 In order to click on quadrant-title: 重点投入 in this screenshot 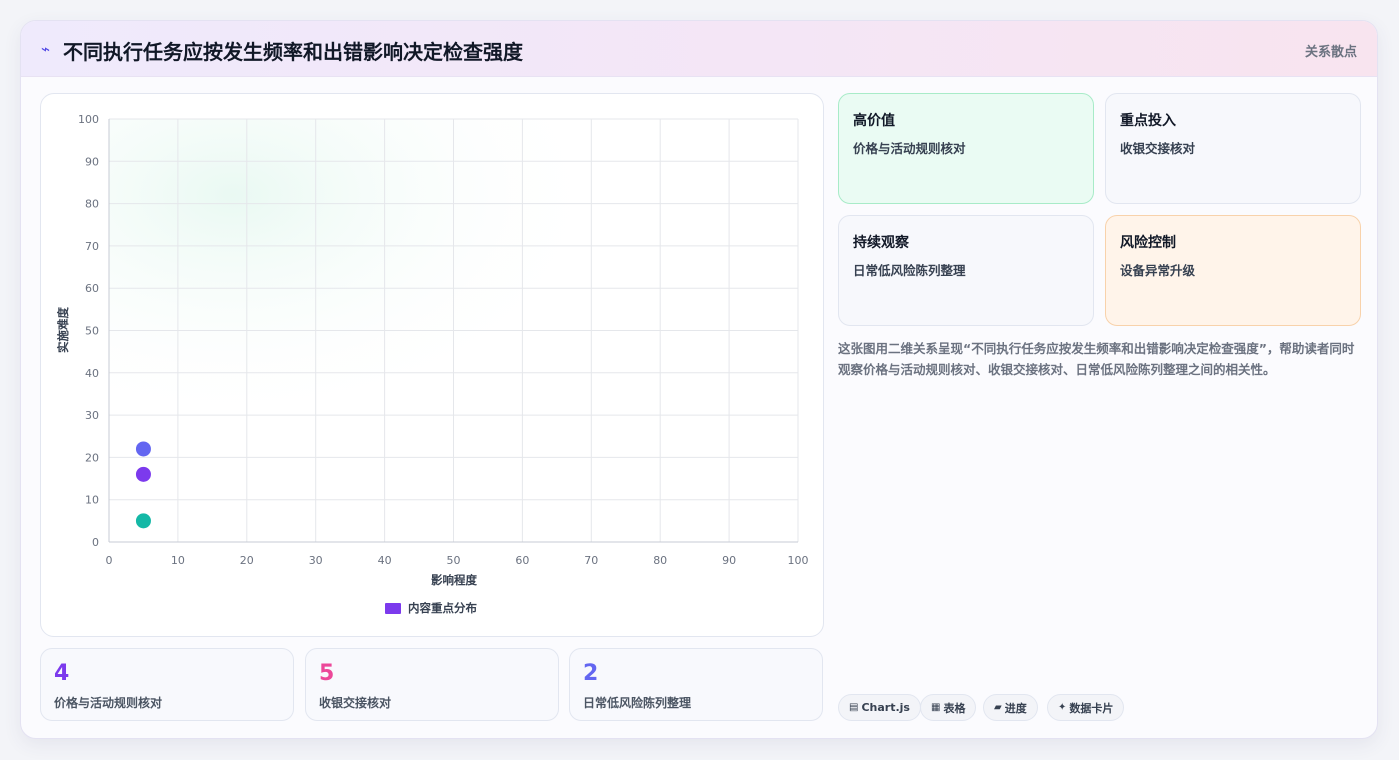, I will do `click(1148, 121)`.